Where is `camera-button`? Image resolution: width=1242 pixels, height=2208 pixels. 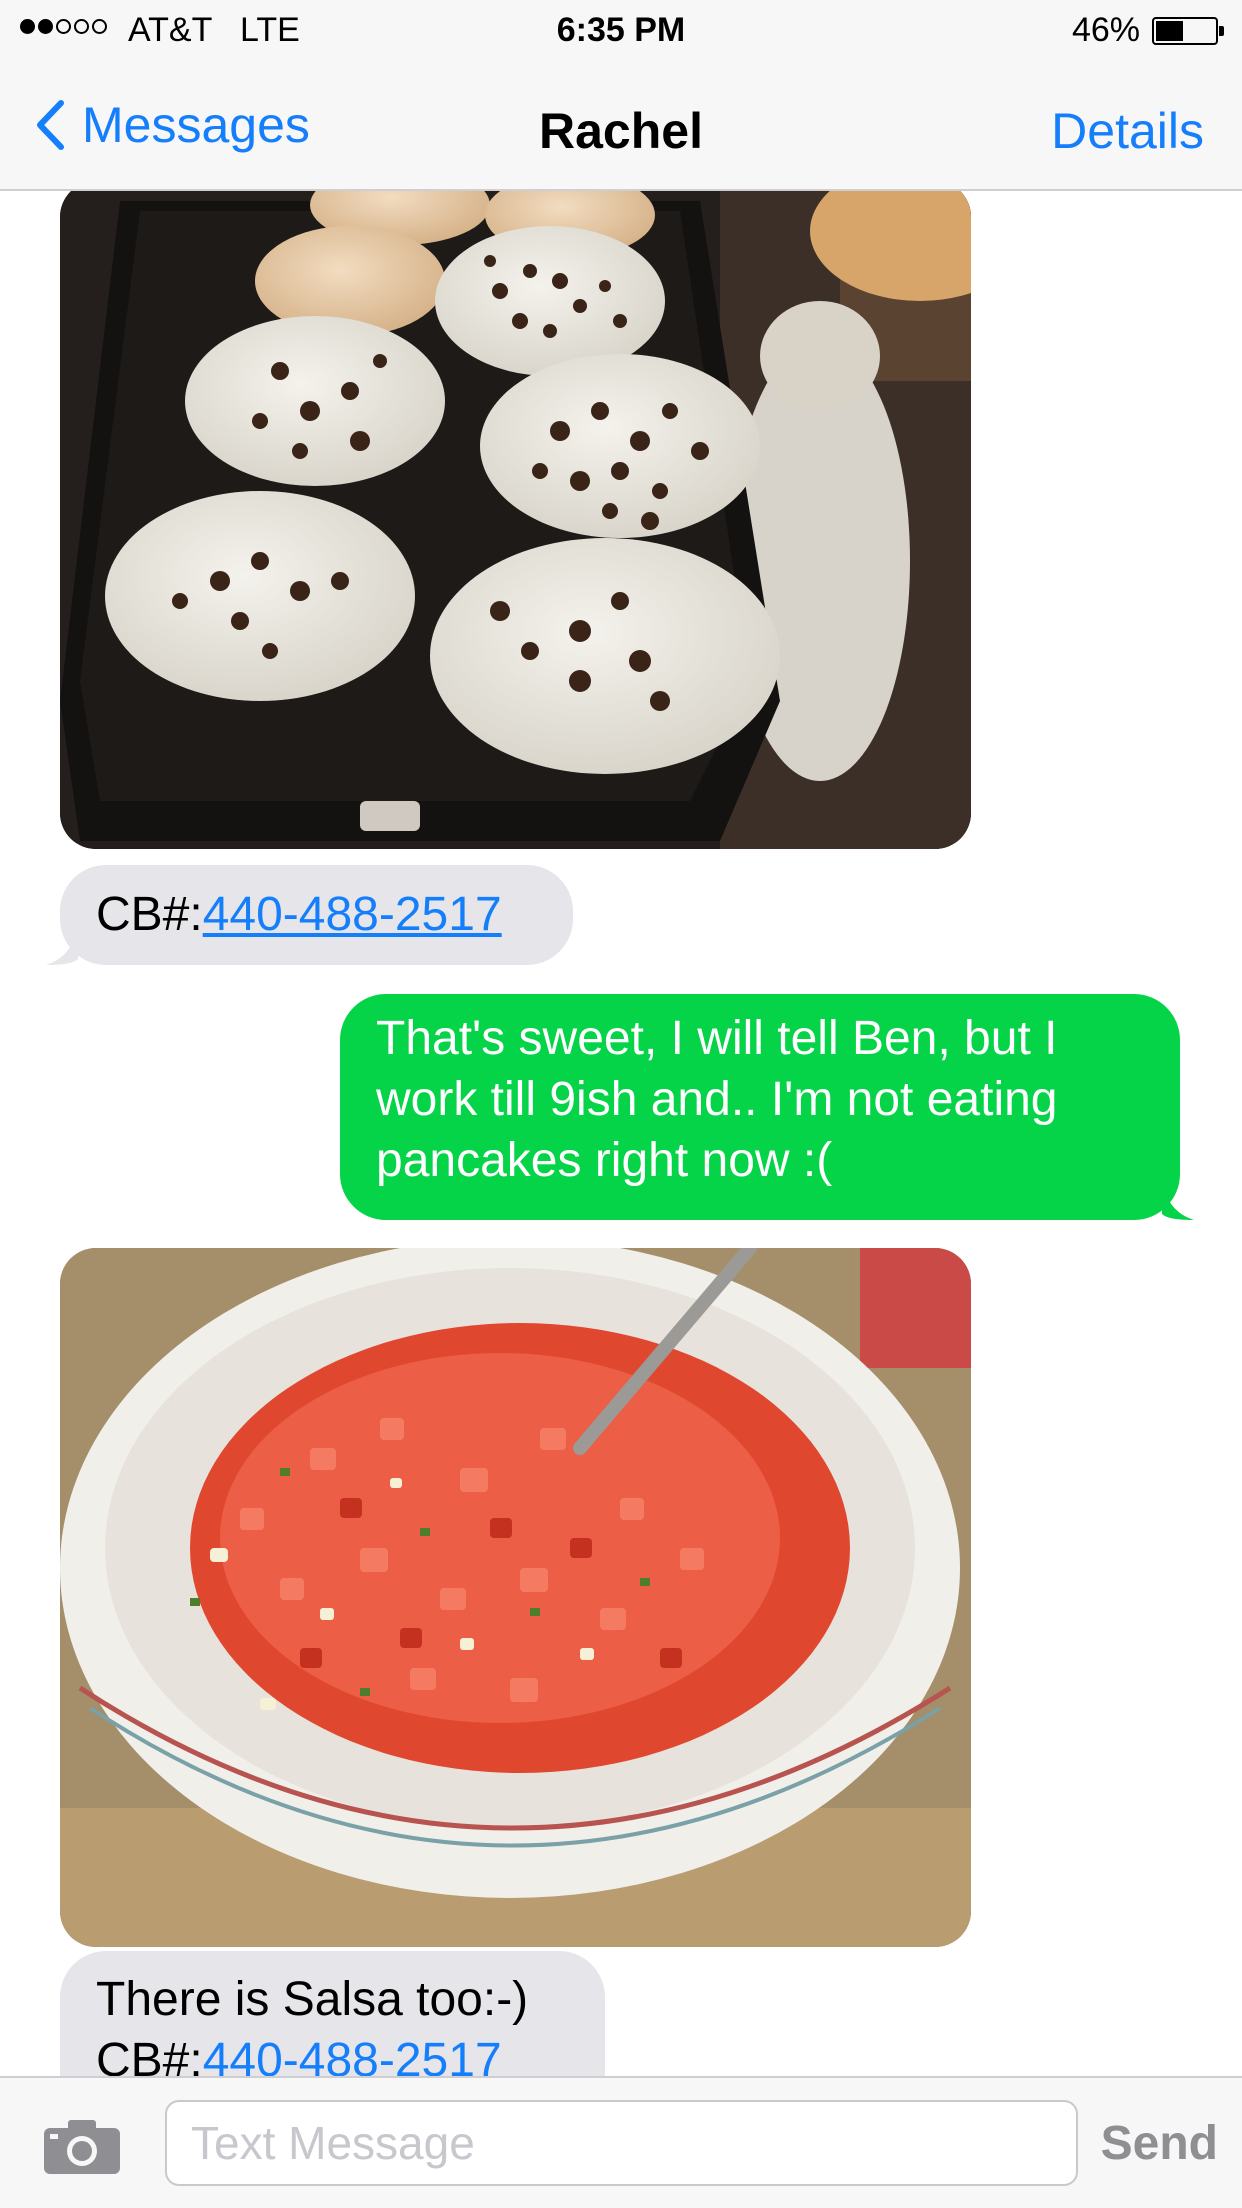
camera-button is located at coordinates (82, 2146).